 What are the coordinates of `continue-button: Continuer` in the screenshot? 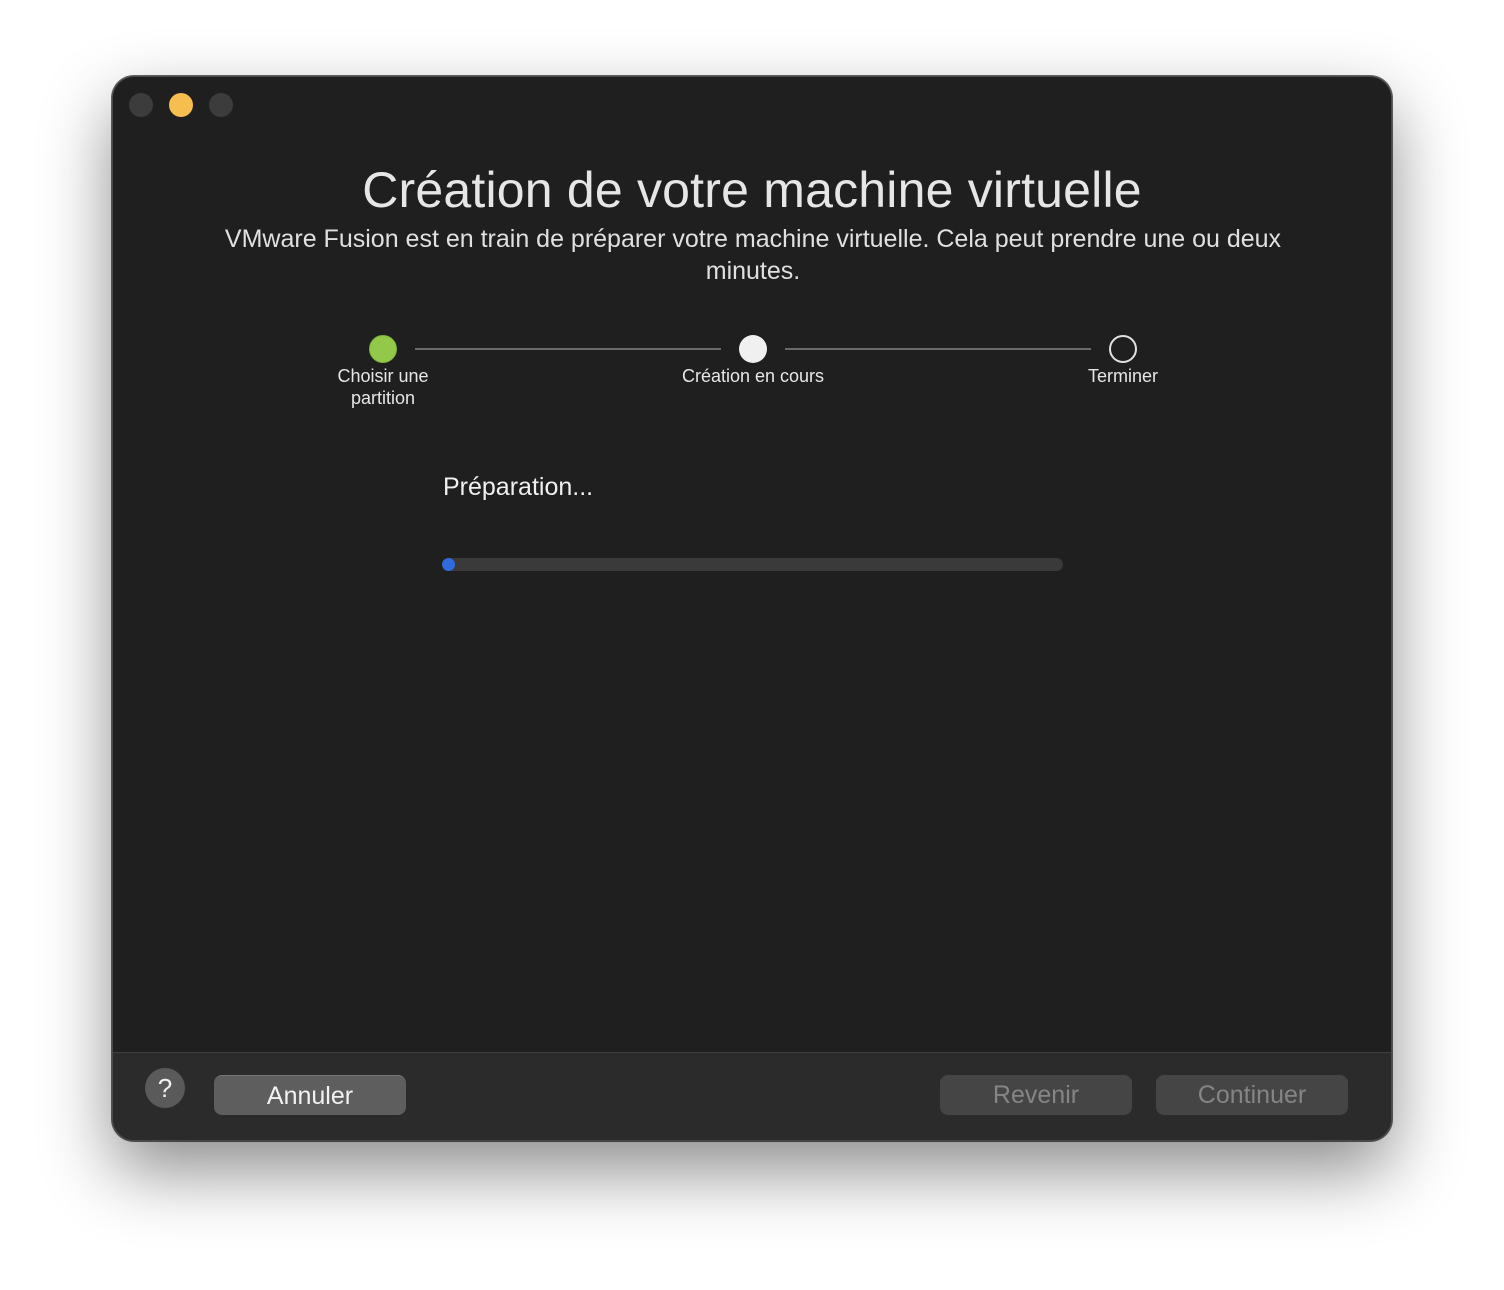 It's located at (1252, 1095).